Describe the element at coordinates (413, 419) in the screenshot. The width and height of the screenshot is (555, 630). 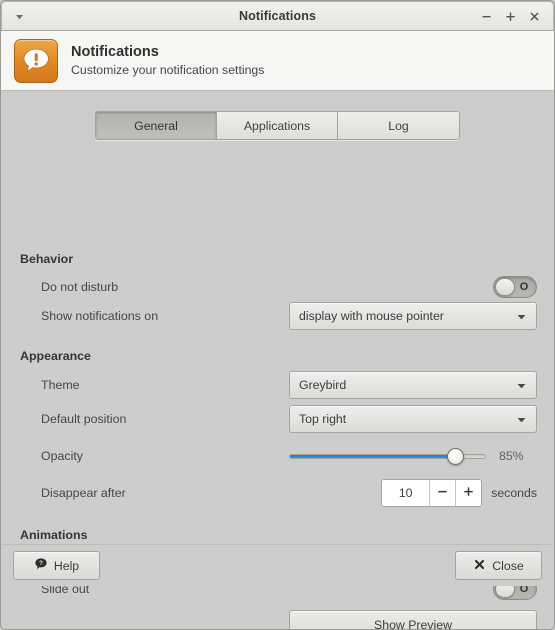
I see `combo-default-position: Top right` at that location.